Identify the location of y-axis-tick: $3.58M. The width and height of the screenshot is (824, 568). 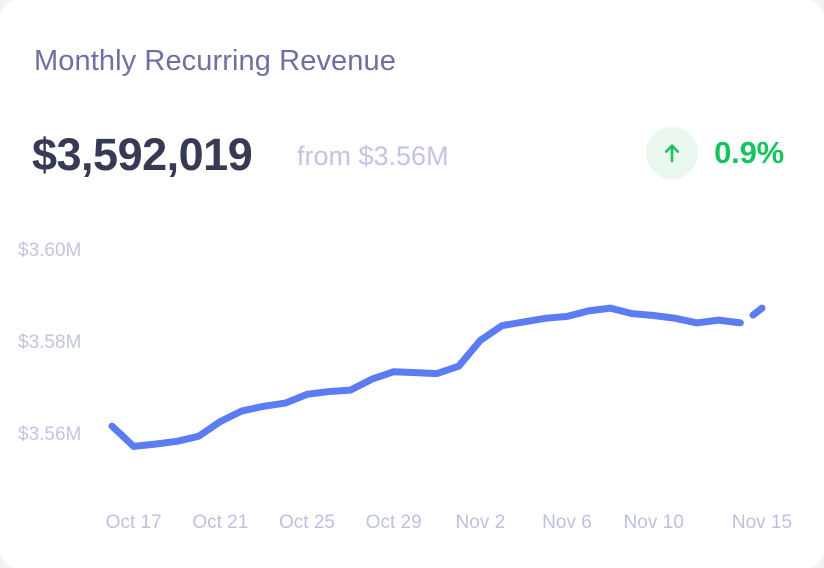
(50, 343).